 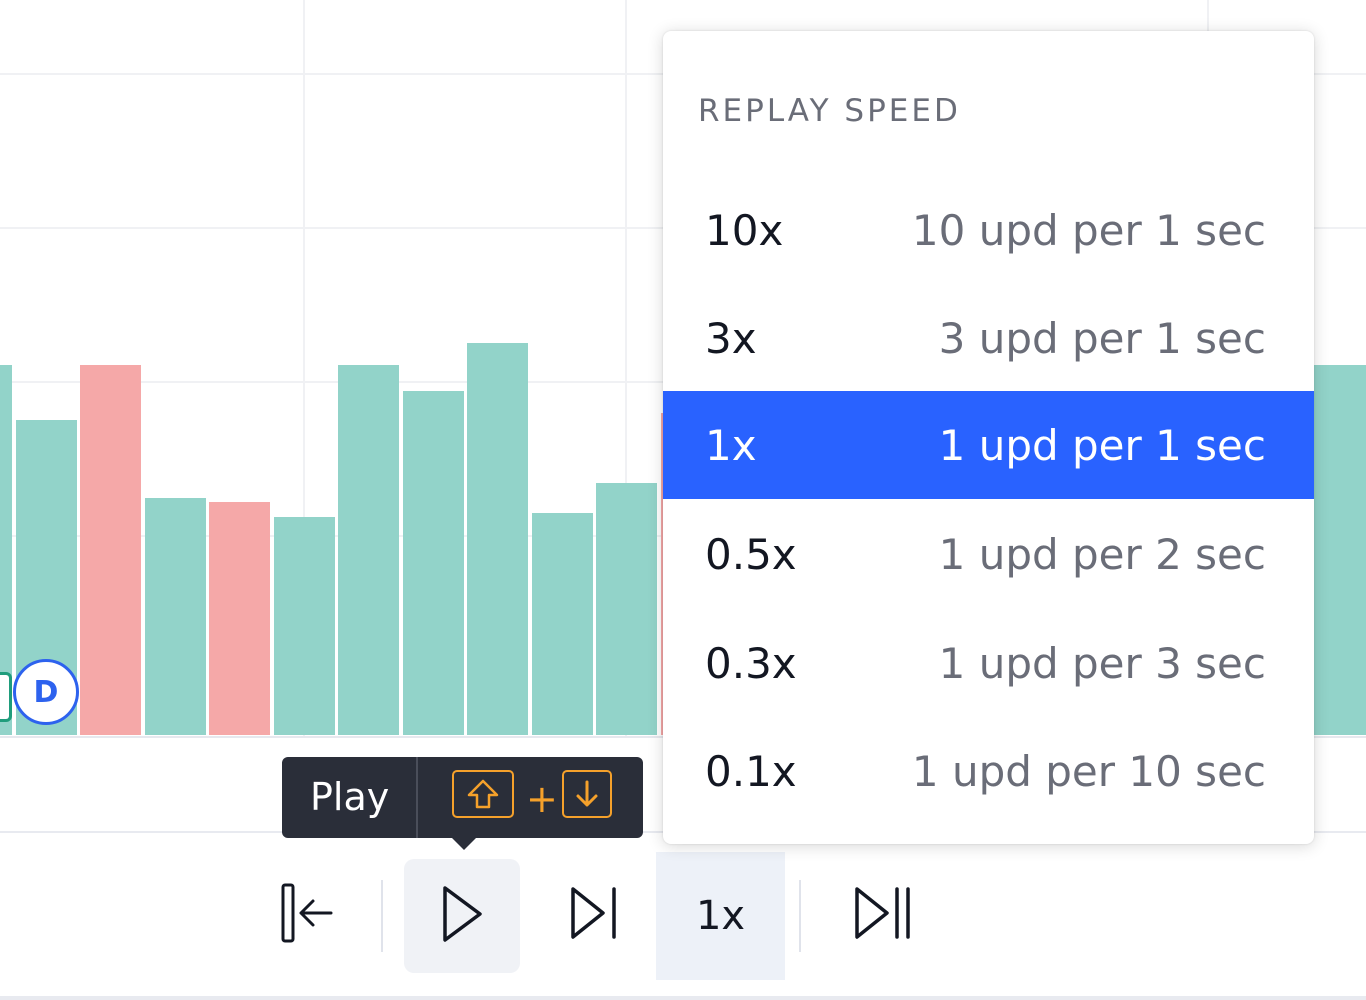 What do you see at coordinates (751, 554) in the screenshot?
I see `speed-option-rate: 0.5x` at bounding box center [751, 554].